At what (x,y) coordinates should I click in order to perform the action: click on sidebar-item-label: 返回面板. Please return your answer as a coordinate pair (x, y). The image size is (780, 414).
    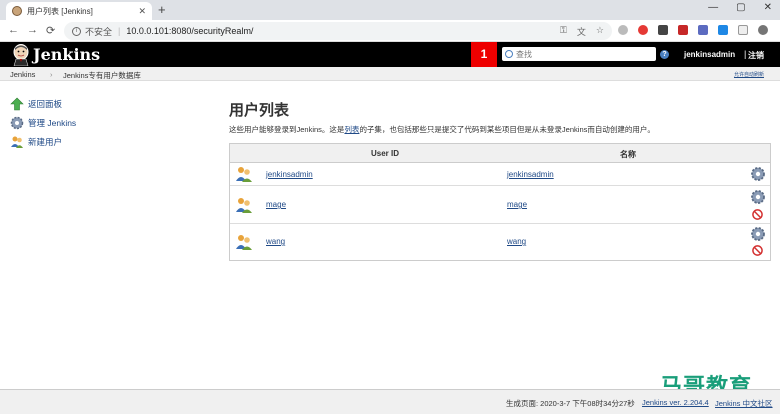
    Looking at the image, I should click on (45, 104).